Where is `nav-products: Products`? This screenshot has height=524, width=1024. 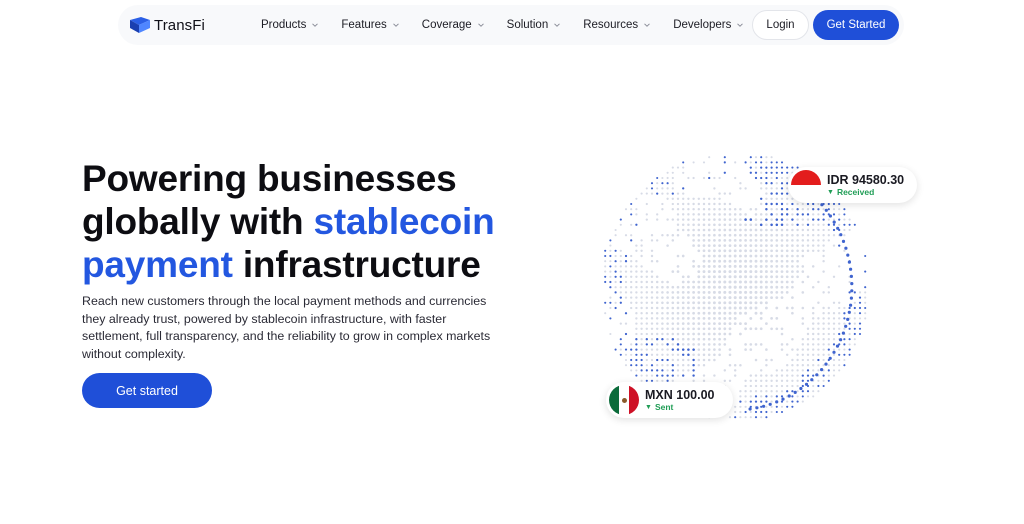 nav-products: Products is located at coordinates (290, 25).